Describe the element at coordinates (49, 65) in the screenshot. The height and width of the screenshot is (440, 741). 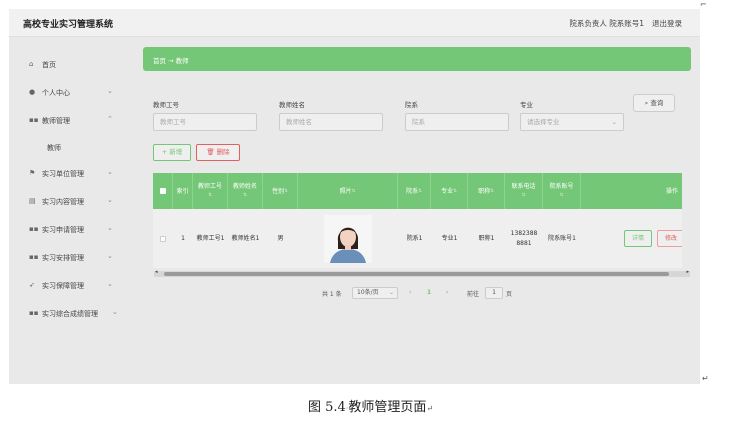
I see `sidebar-item-label: 首页` at that location.